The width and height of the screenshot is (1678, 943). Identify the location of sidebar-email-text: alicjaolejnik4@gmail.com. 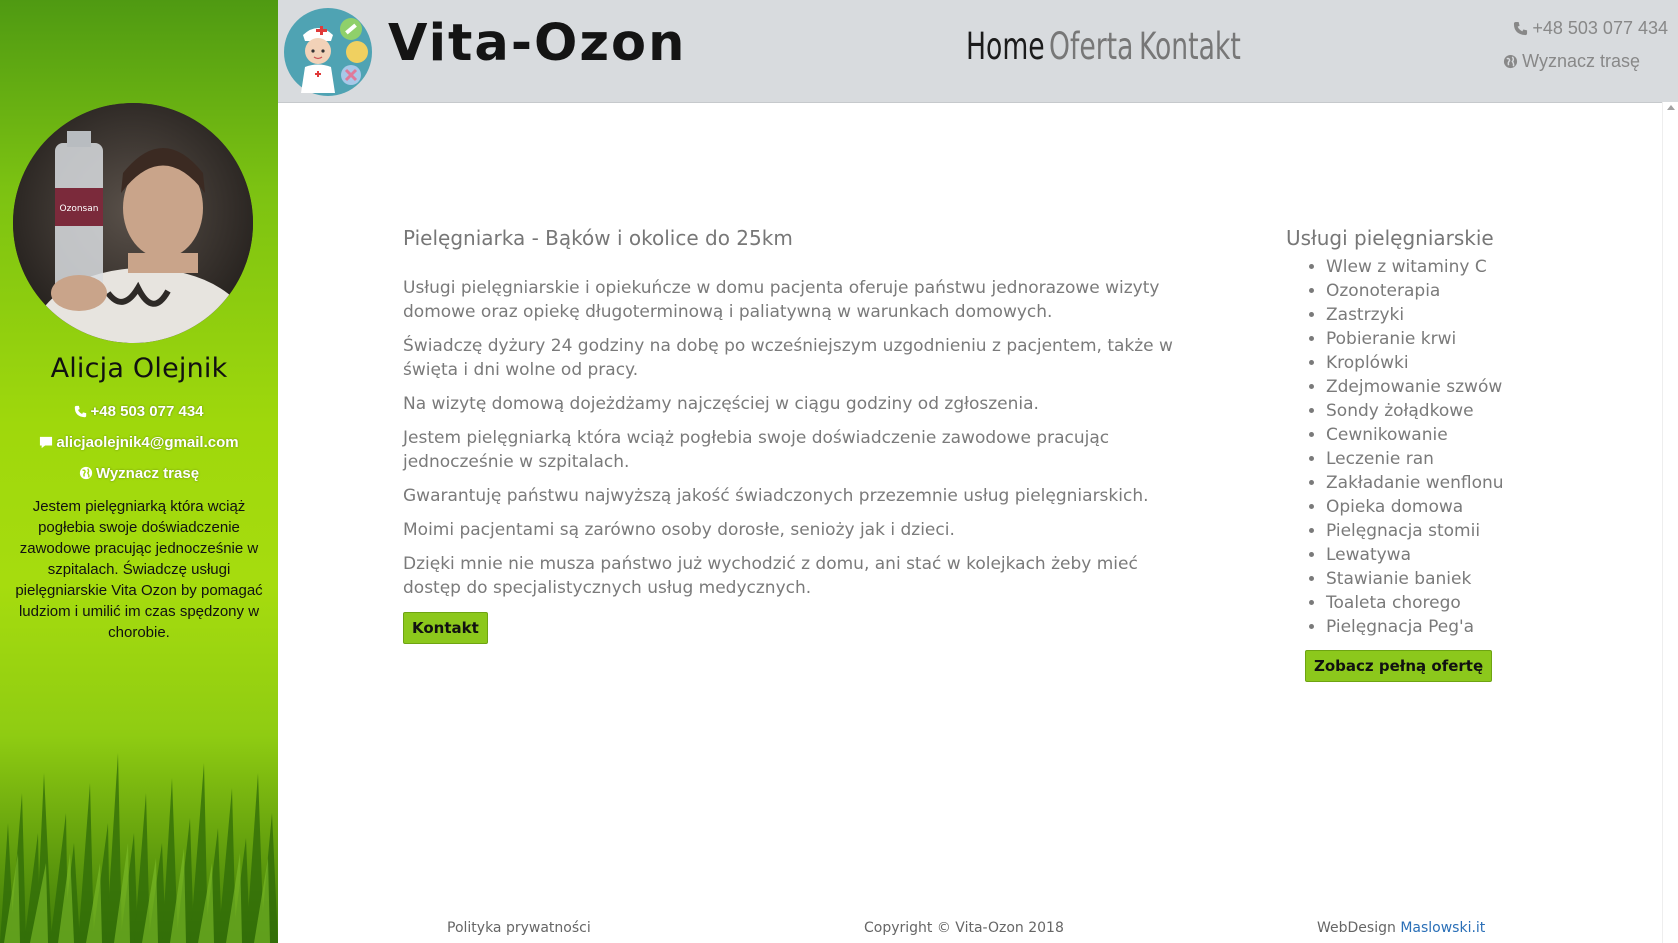
(147, 442).